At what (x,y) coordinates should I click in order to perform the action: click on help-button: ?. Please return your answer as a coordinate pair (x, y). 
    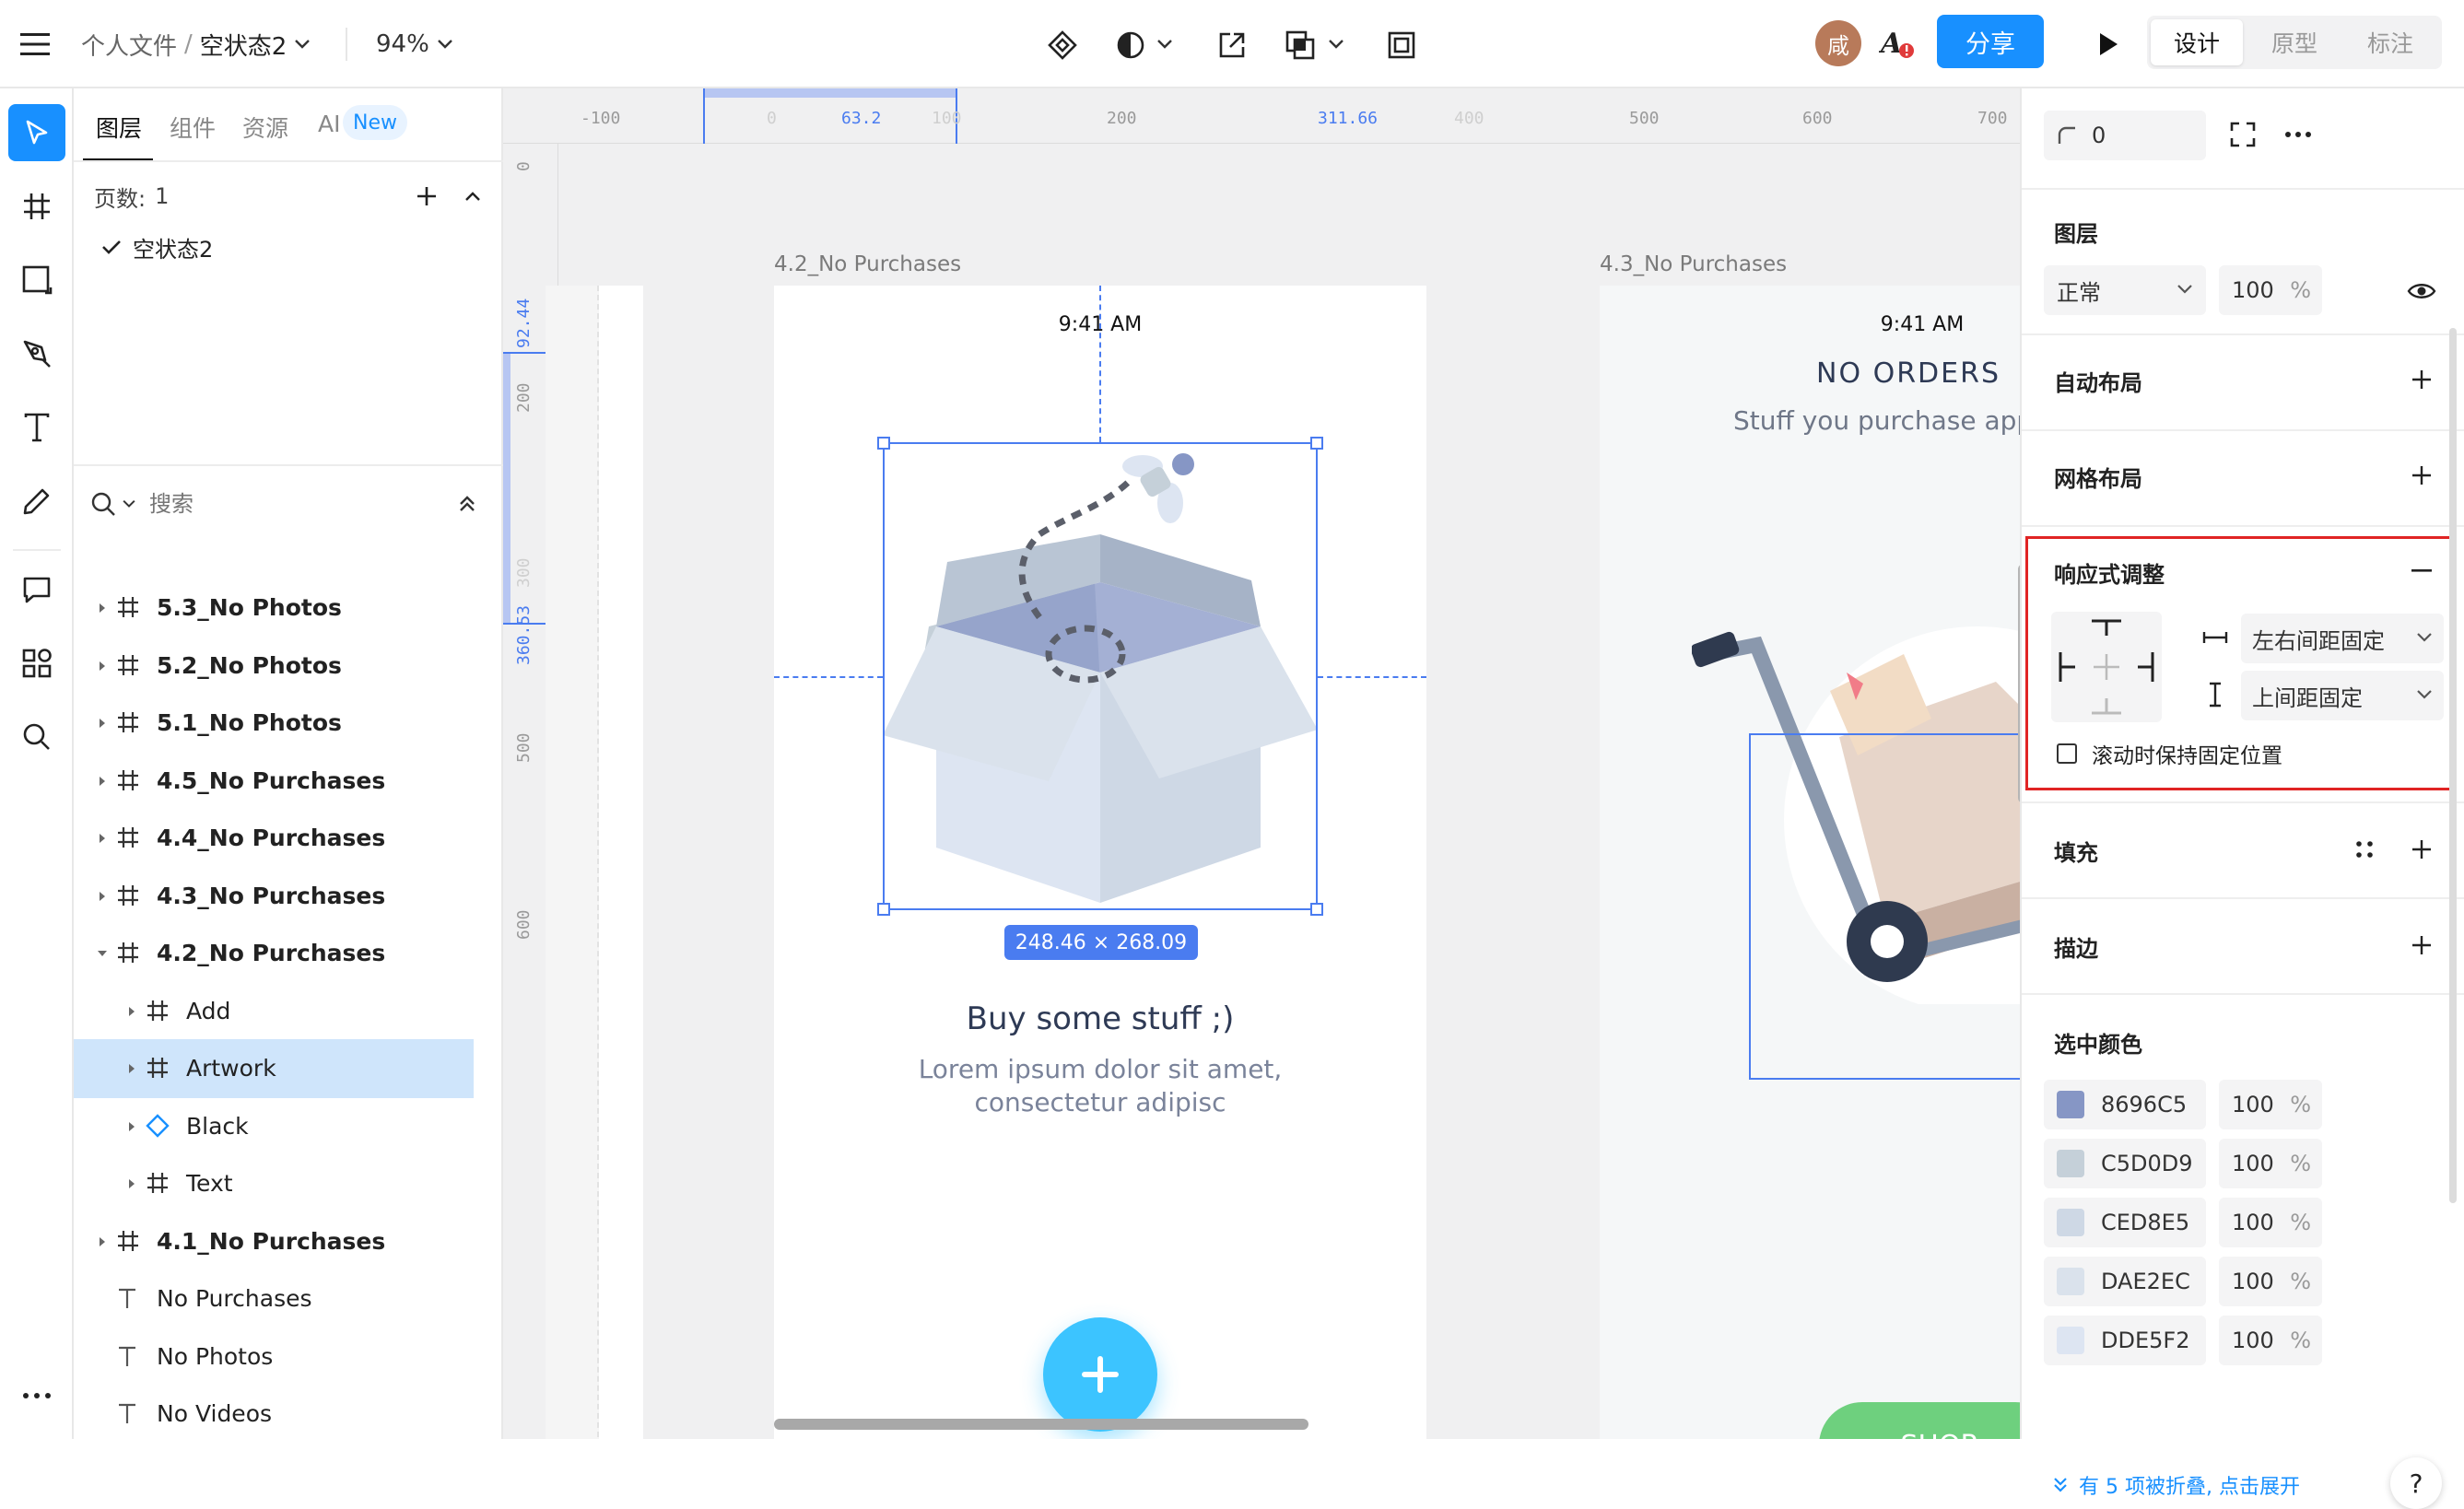
    Looking at the image, I should click on (2416, 1483).